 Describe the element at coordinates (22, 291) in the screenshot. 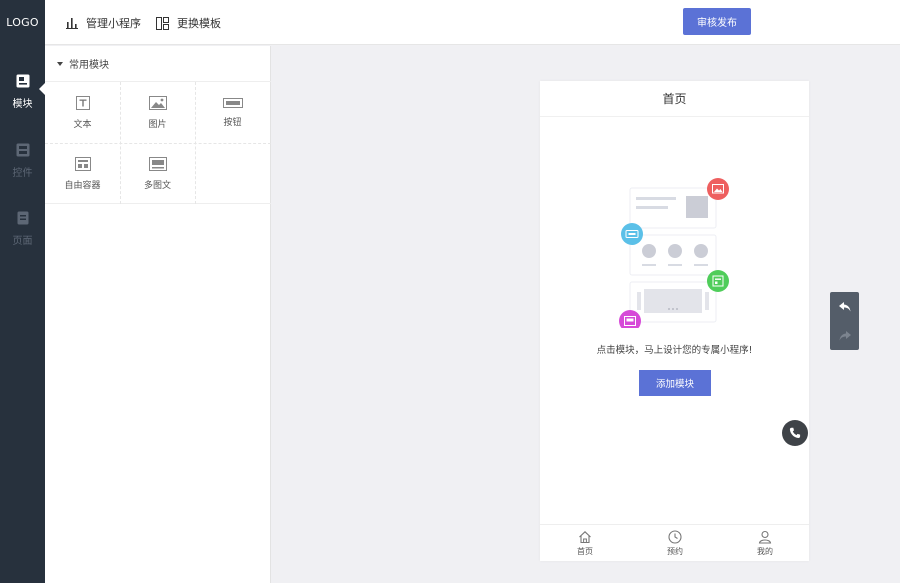

I see `left-rail: LOGO 模块 控件 页面` at that location.